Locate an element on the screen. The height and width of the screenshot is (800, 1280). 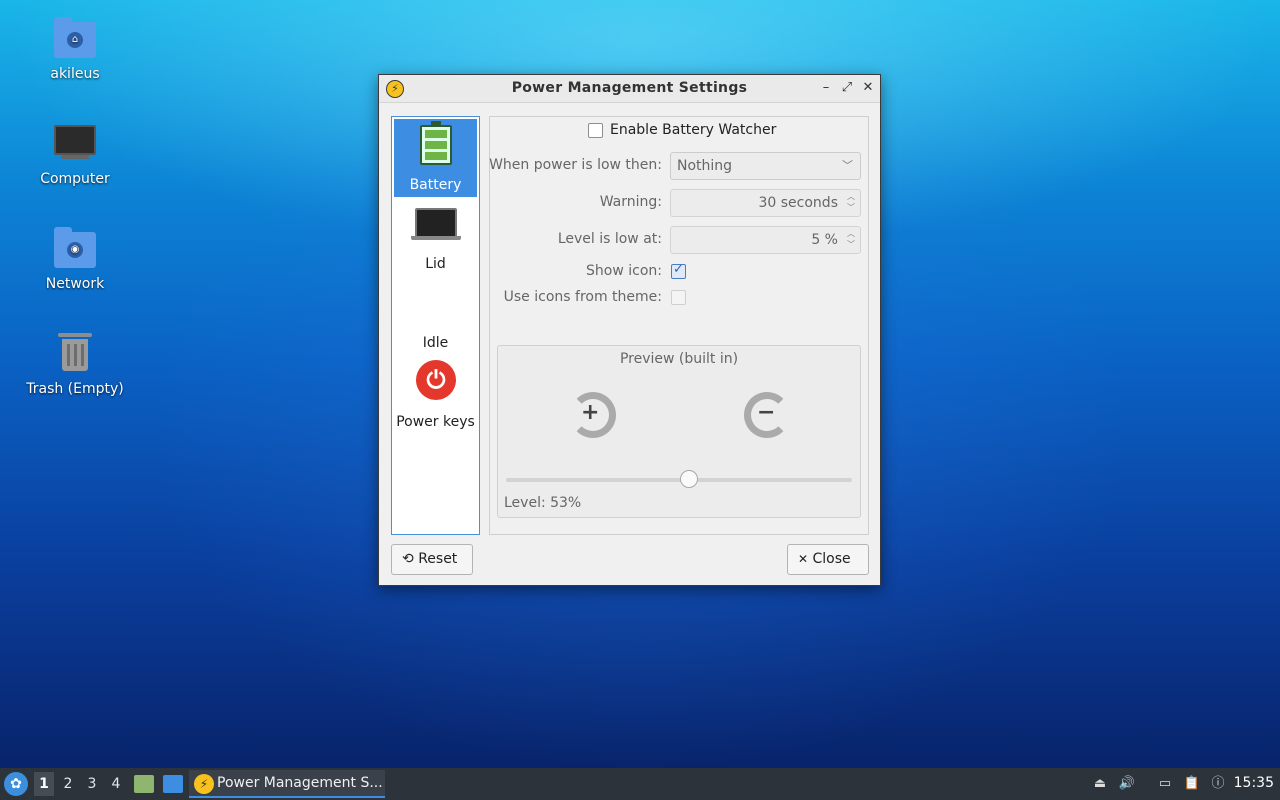
desktop-icon-home: ⌂ akileus is located at coordinates (75, 49).